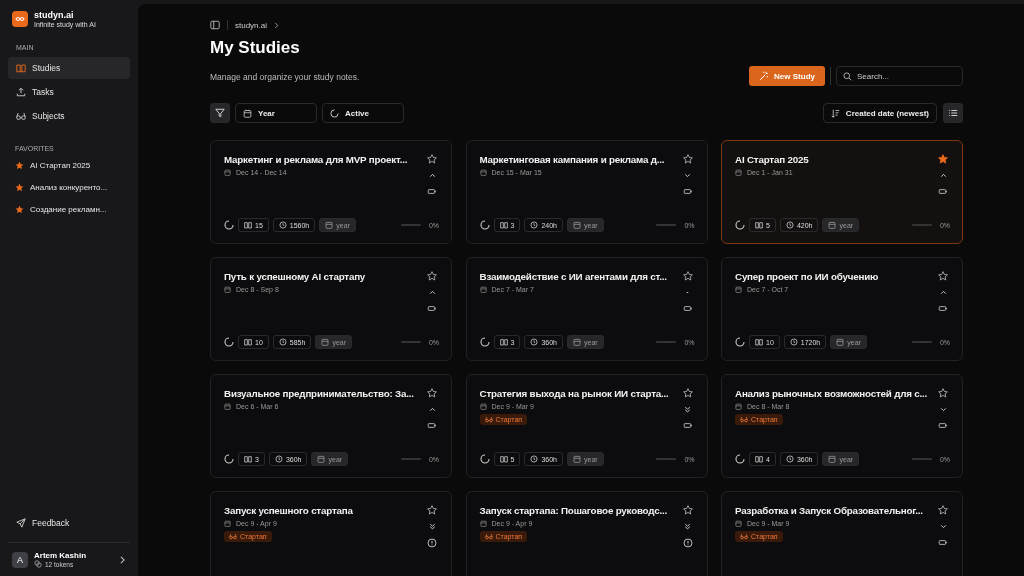 This screenshot has width=1024, height=576. I want to click on nav-item: Studies, so click(69, 68).